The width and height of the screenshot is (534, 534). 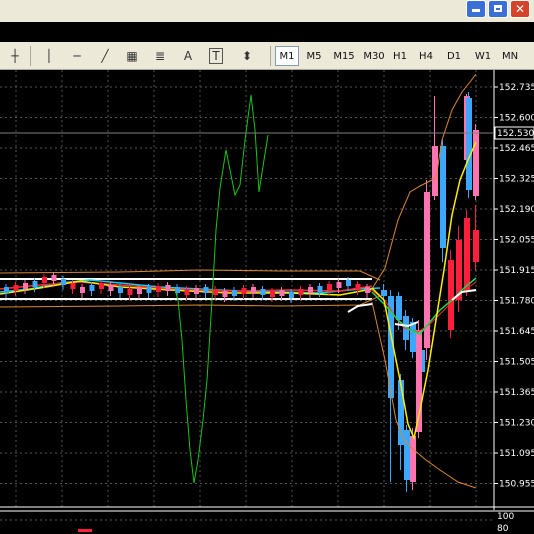 I want to click on price-axis-label: 152.325, so click(x=516, y=180).